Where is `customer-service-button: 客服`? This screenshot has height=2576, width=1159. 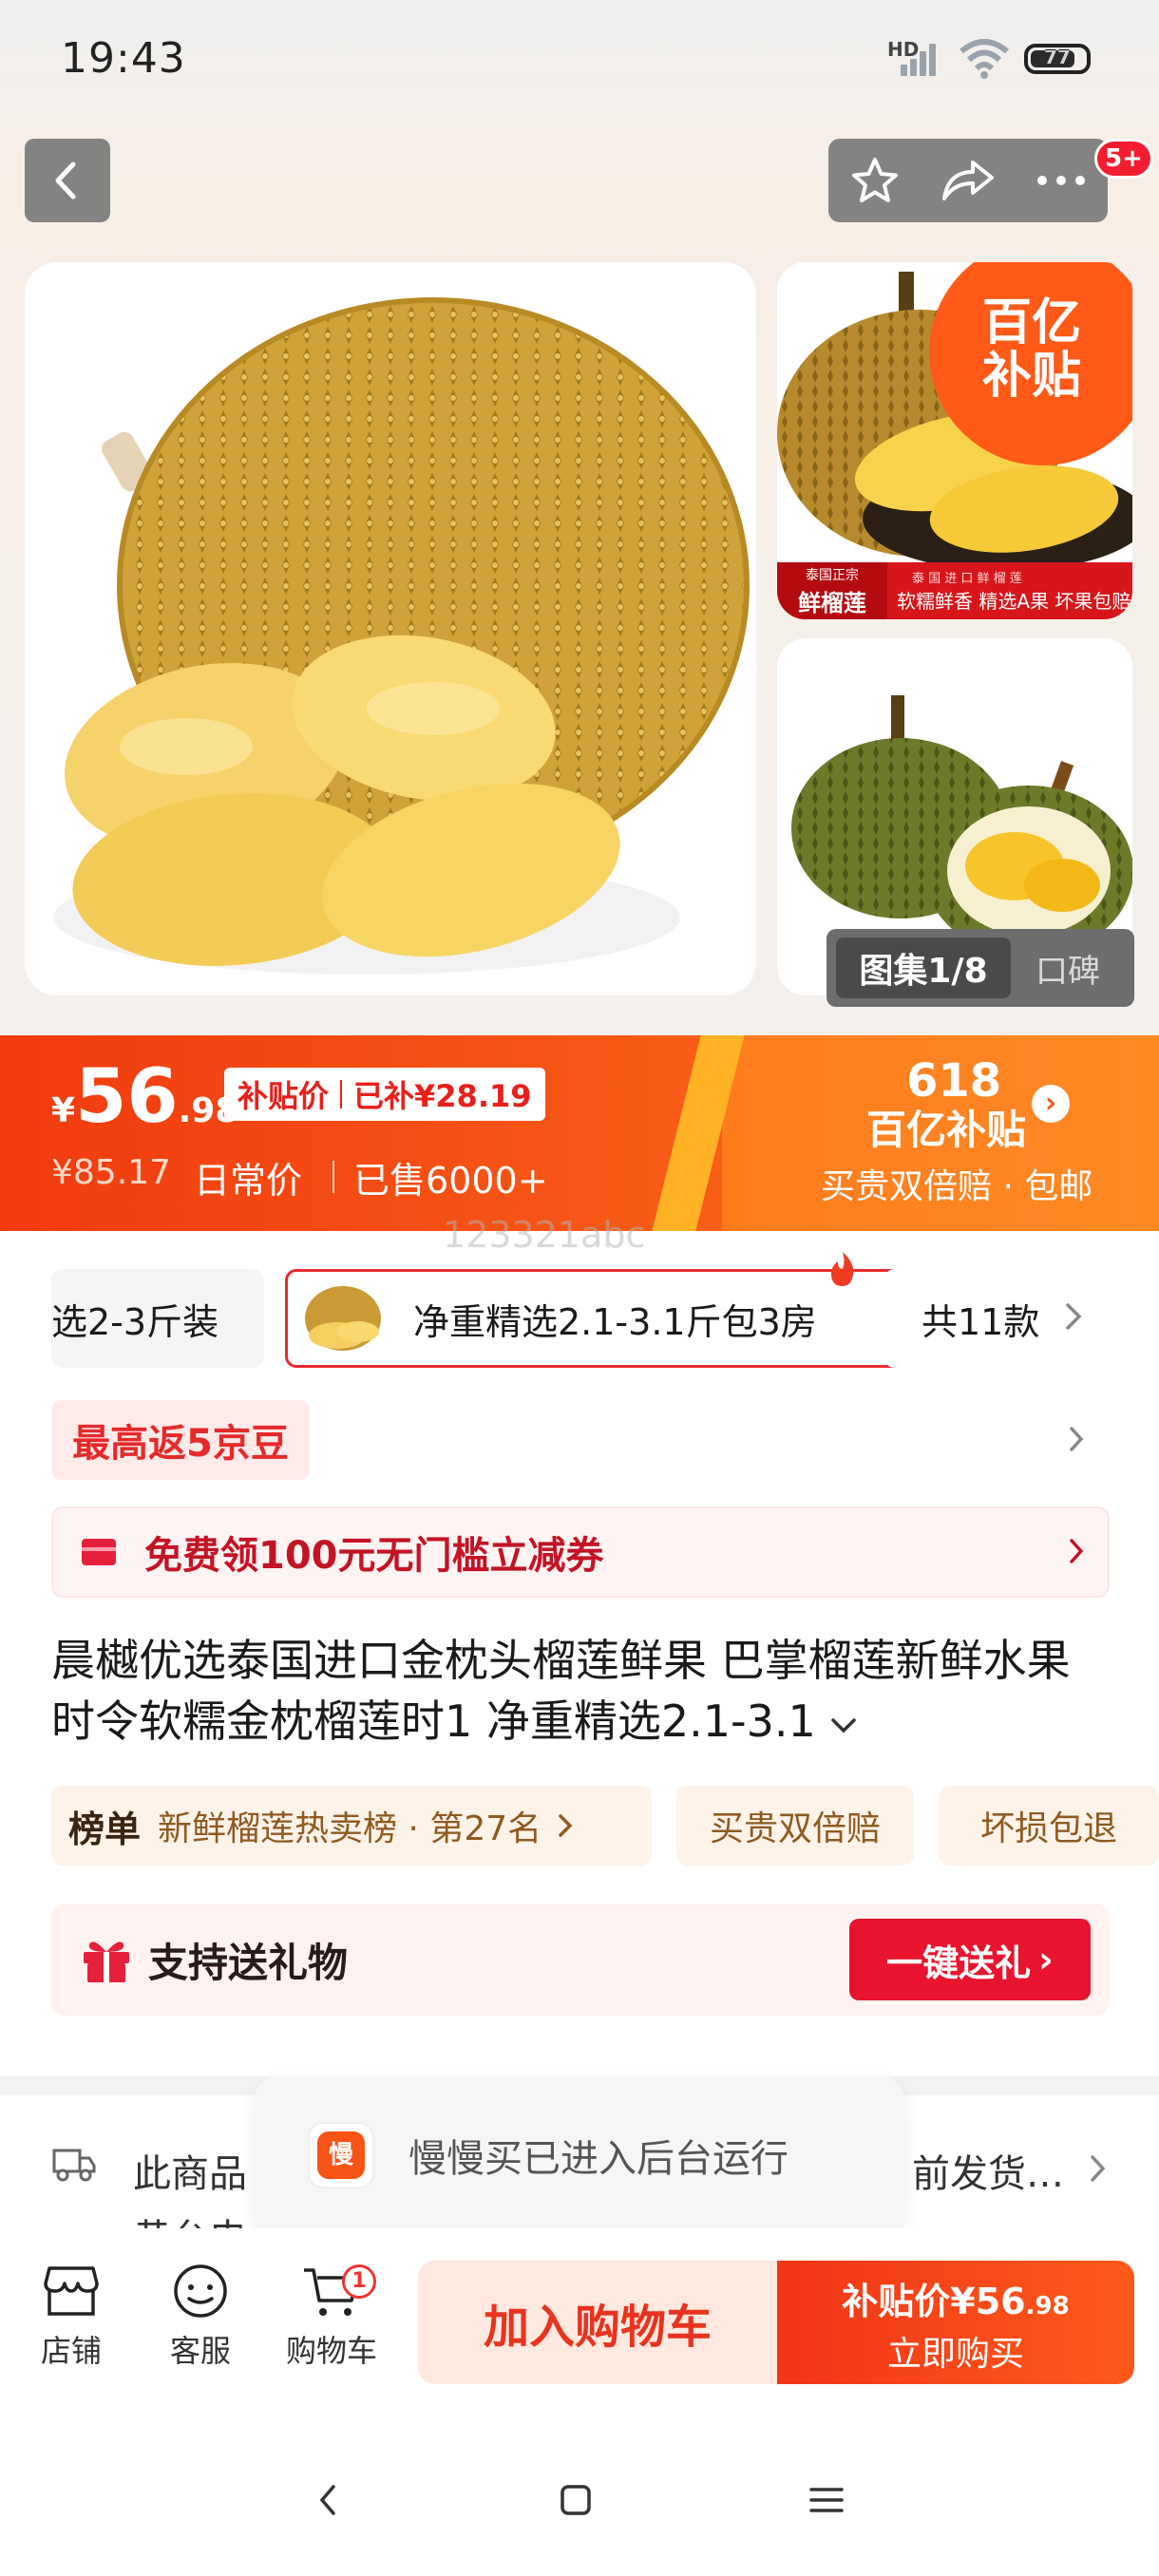 customer-service-button: 客服 is located at coordinates (200, 2317).